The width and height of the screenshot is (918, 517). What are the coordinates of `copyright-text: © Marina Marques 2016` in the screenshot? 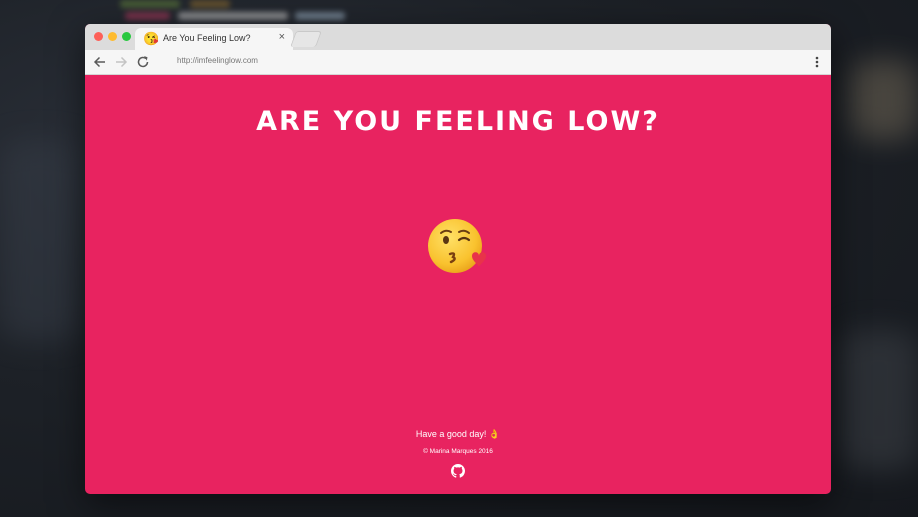 It's located at (458, 451).